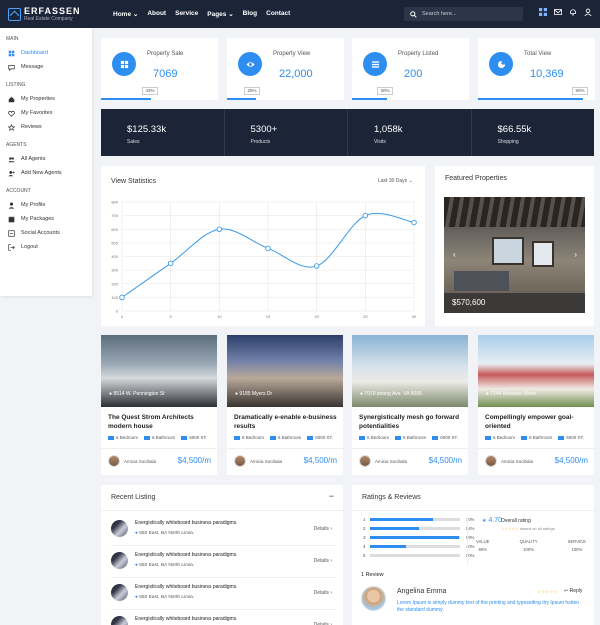 Image resolution: width=600 pixels, height=625 pixels. I want to click on stat-label: Property View, so click(292, 54).